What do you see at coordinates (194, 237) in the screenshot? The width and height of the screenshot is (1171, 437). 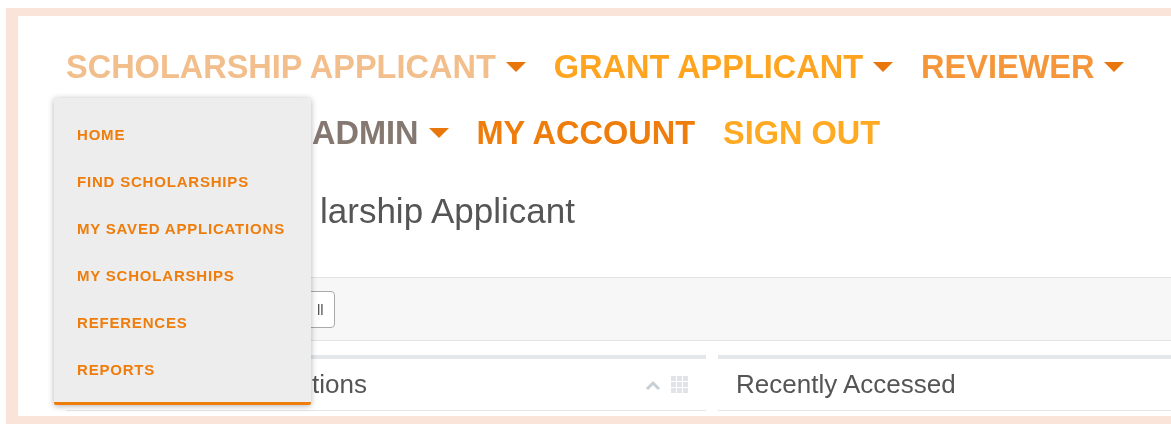 I see `menu-item: MY SAVED APPLICATIONS` at bounding box center [194, 237].